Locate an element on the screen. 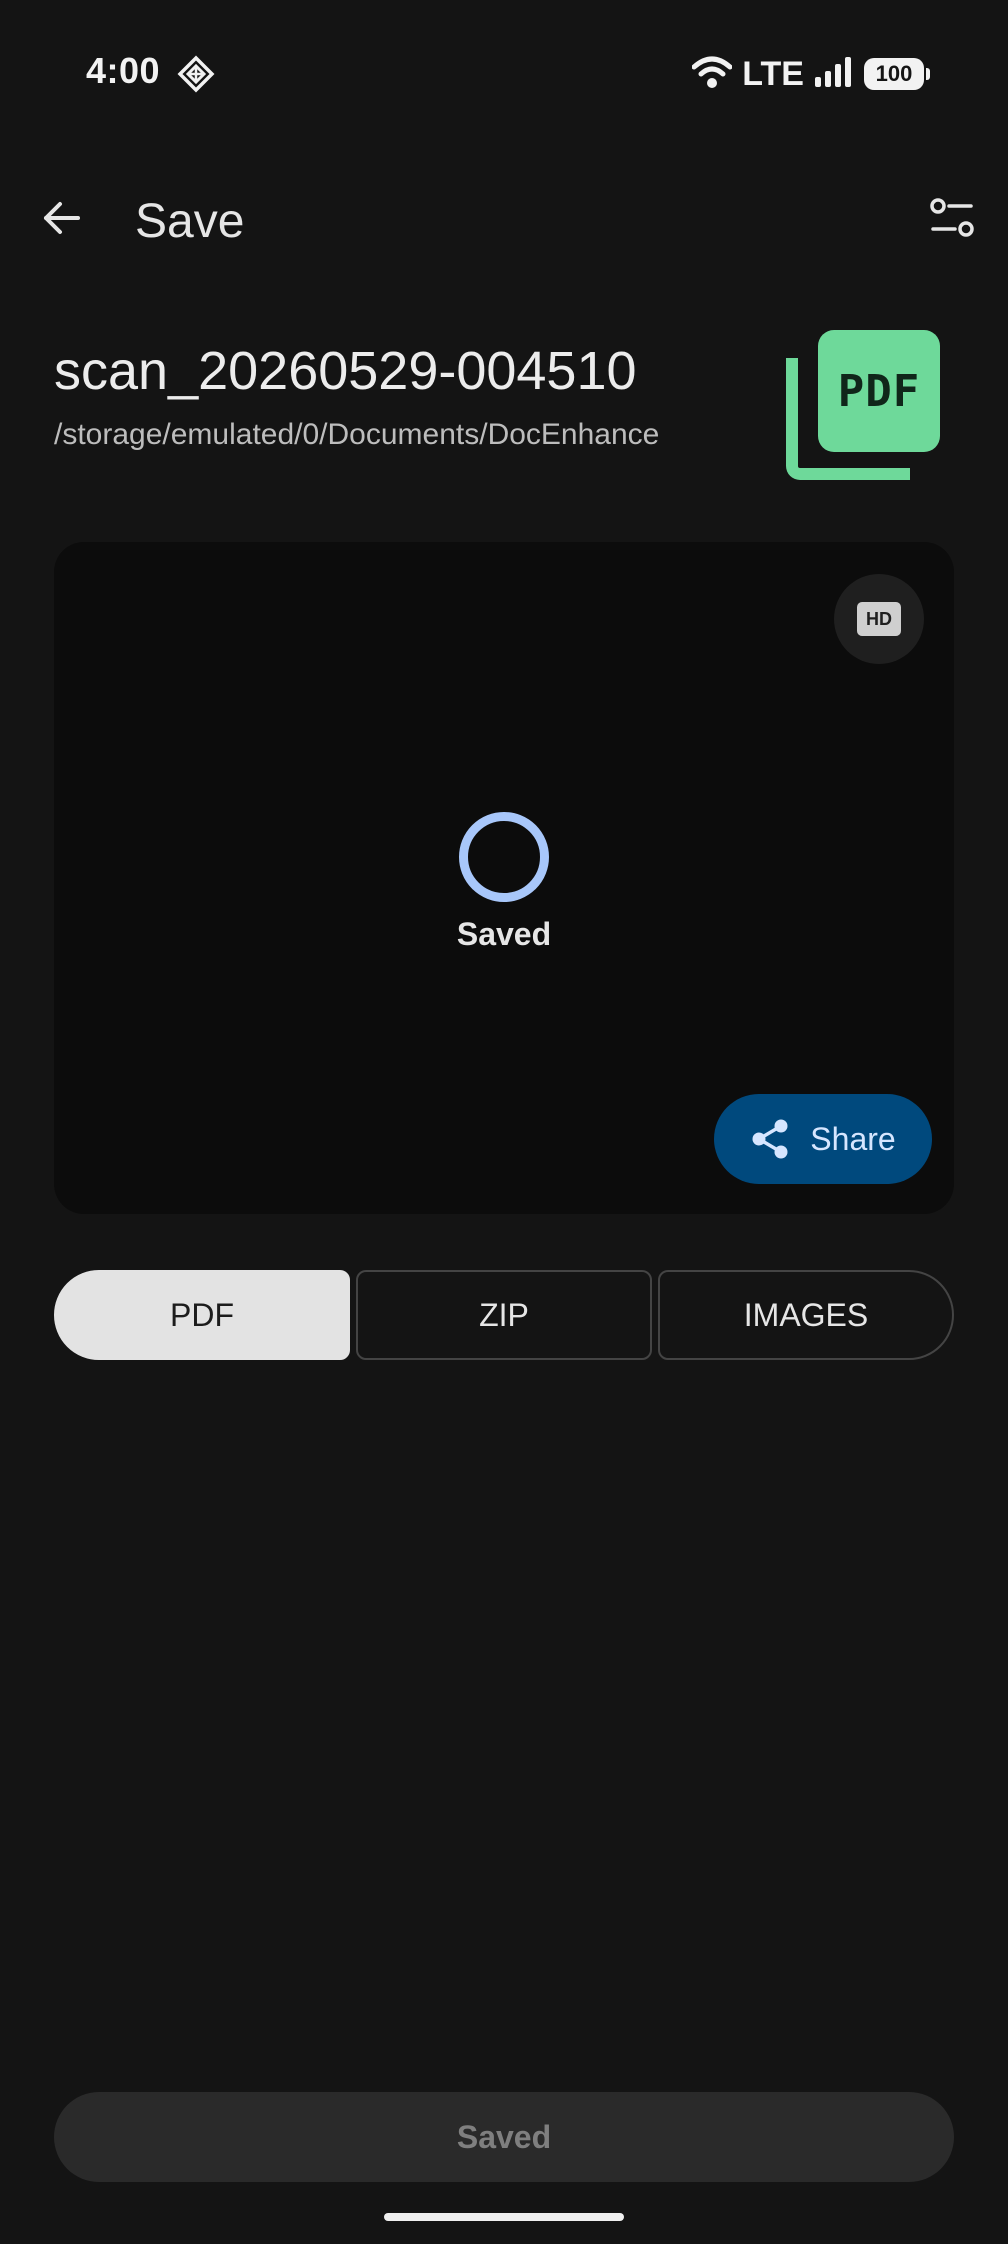  share-label: Share is located at coordinates (853, 1138).